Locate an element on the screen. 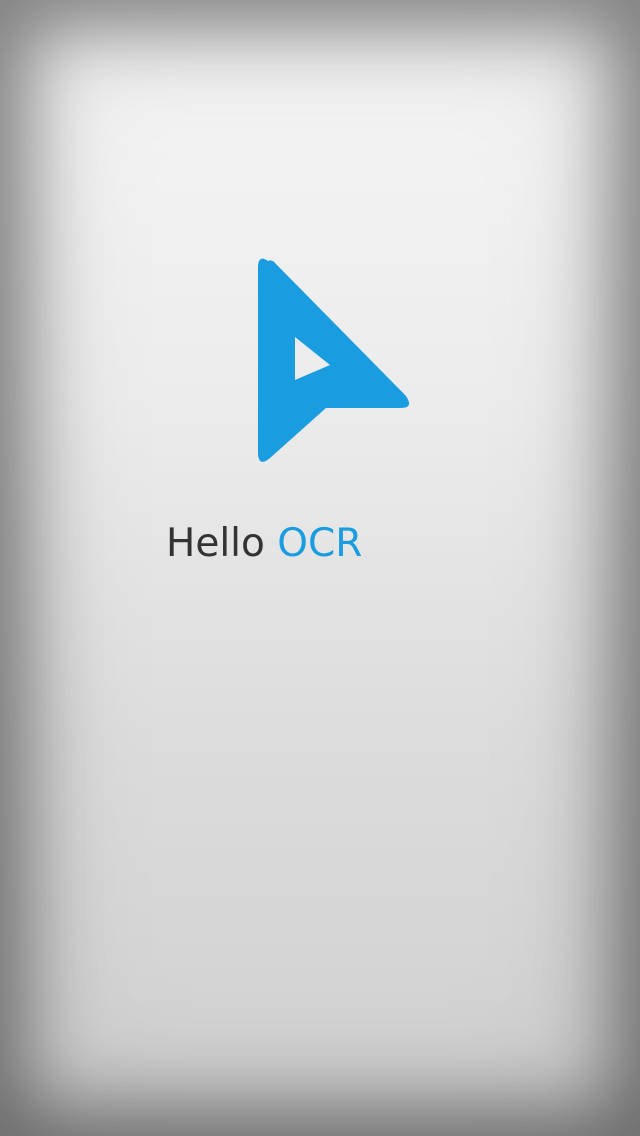 The width and height of the screenshot is (640, 1136). play-cursor-icon is located at coordinates (334, 360).